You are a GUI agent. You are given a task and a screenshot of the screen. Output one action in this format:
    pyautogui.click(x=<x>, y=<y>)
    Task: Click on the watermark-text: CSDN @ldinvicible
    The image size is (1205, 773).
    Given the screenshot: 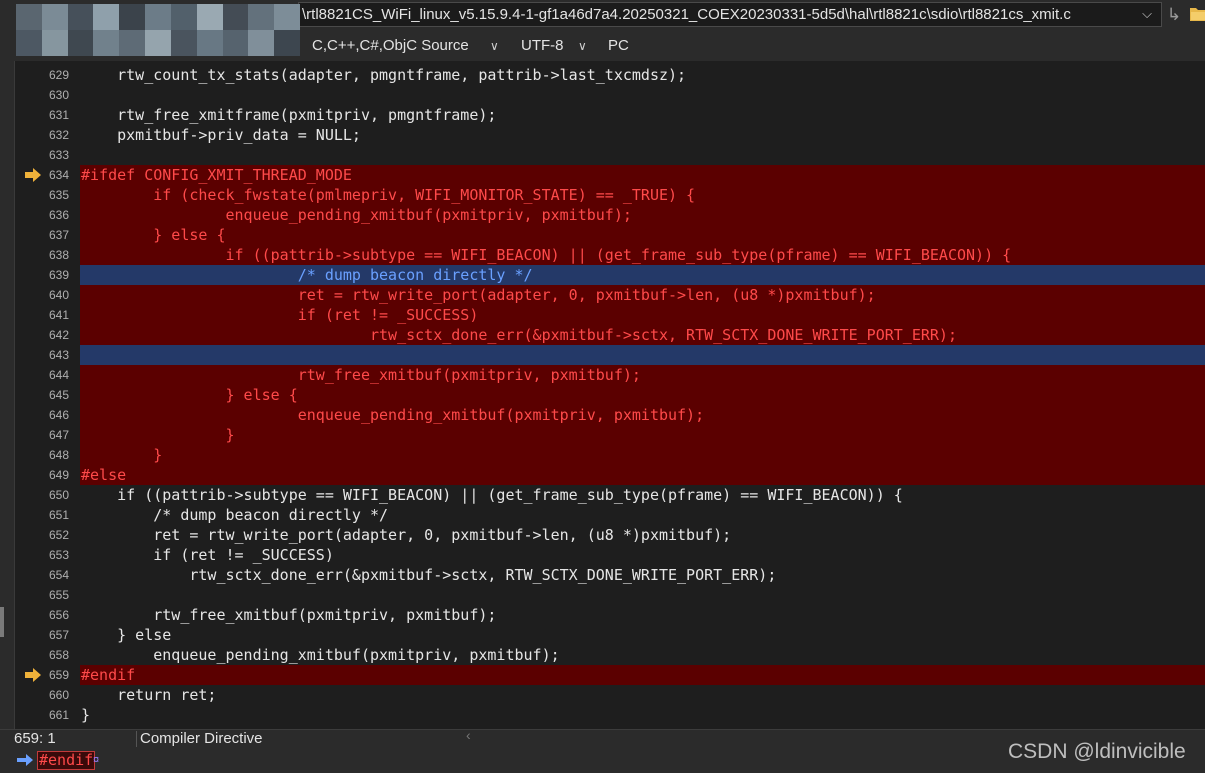 What is the action you would take?
    pyautogui.click(x=1097, y=751)
    